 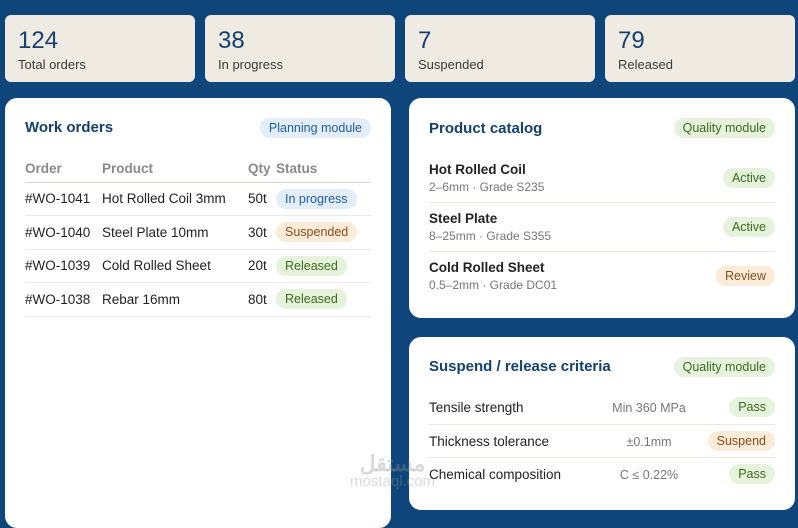 I want to click on card-title: Suspend / release criteria, so click(x=520, y=366).